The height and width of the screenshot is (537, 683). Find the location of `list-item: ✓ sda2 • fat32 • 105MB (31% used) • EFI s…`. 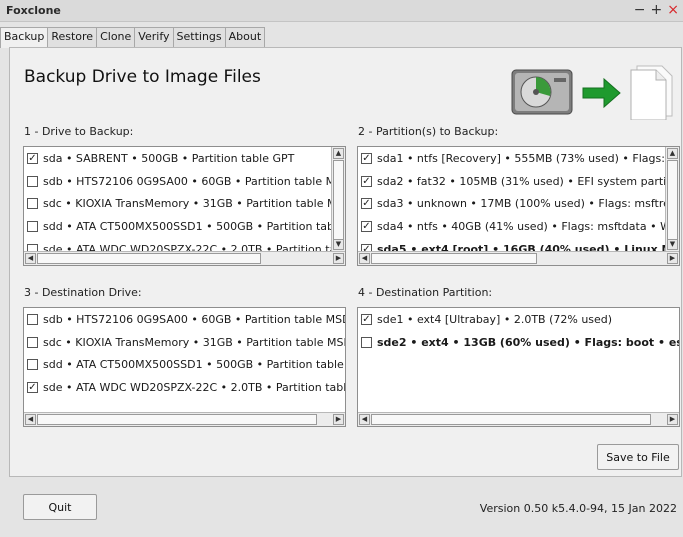

list-item: ✓ sda2 • fat32 • 105MB (31% used) • EFI s… is located at coordinates (511, 181).